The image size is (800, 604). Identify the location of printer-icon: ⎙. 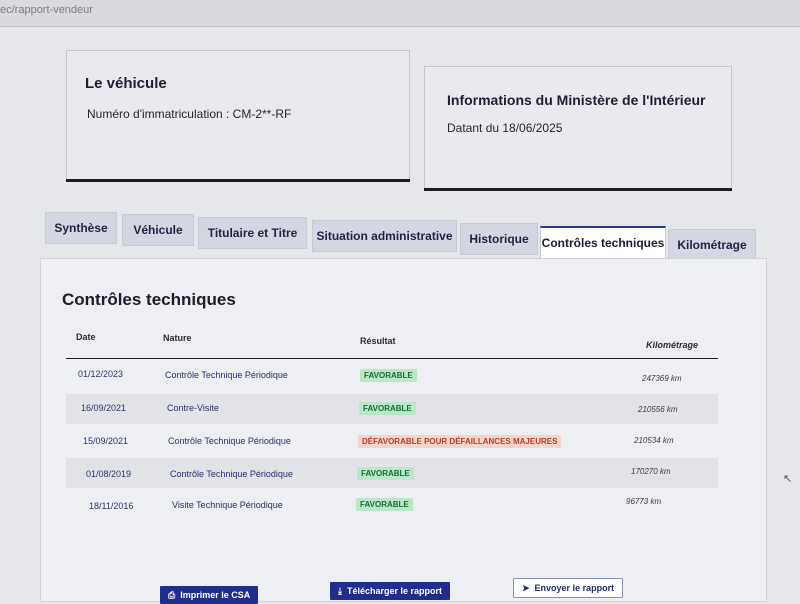
(172, 595).